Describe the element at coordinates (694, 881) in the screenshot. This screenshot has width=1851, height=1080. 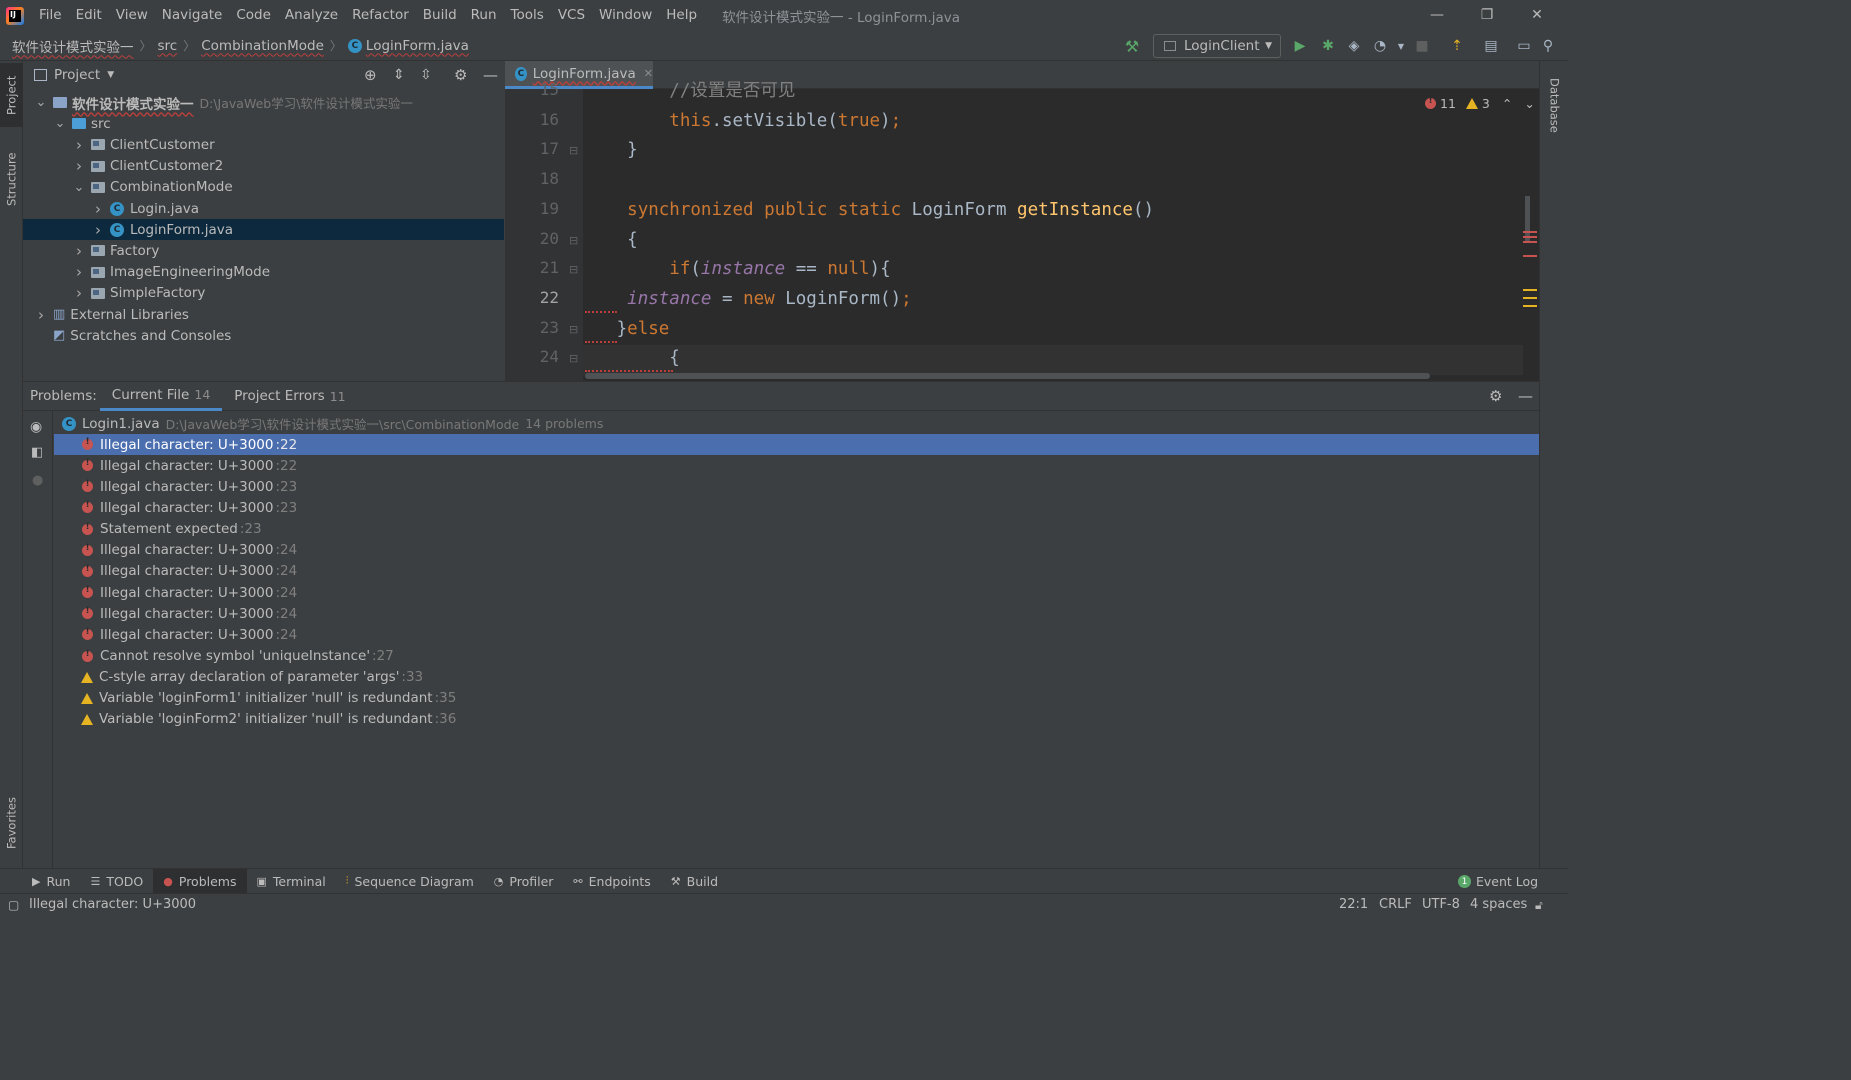
I see `bottom-tab-build: ⚒ Build` at that location.